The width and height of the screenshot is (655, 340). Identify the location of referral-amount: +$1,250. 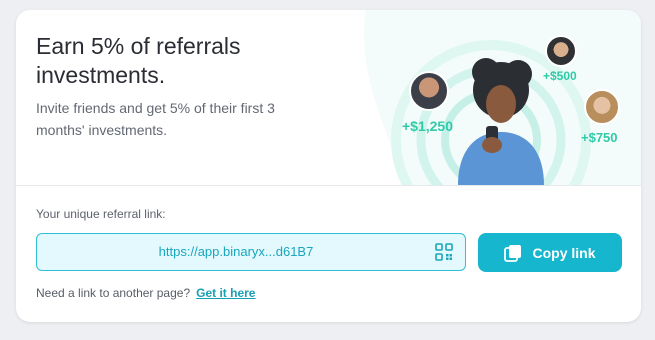
(427, 126).